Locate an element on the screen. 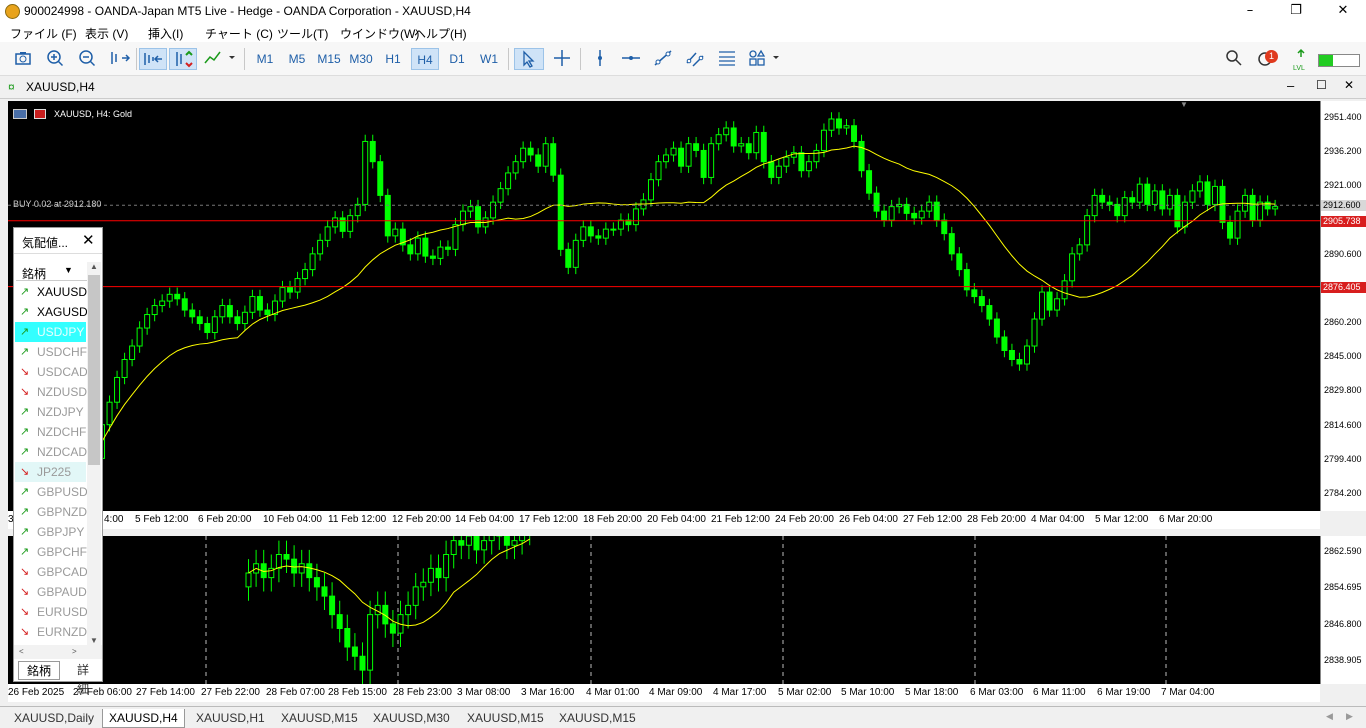 The width and height of the screenshot is (1366, 728). symbol-row-gbpjpy: ↗ GBPJPY is located at coordinates (50, 532).